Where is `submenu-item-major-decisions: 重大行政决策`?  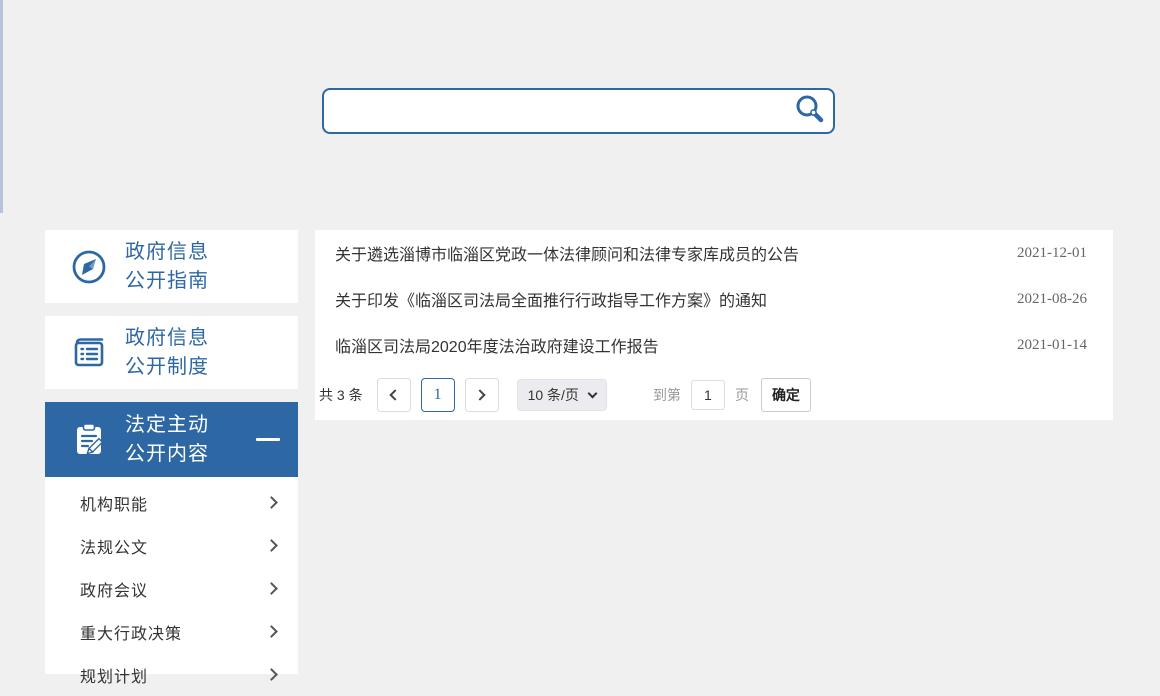 submenu-item-major-decisions: 重大行政决策 is located at coordinates (171, 631).